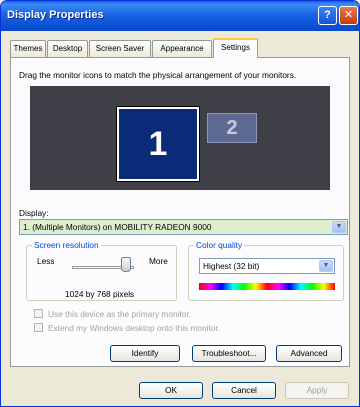 This screenshot has width=360, height=407. Describe the element at coordinates (235, 48) in the screenshot. I see `tab-settings: Settings` at that location.